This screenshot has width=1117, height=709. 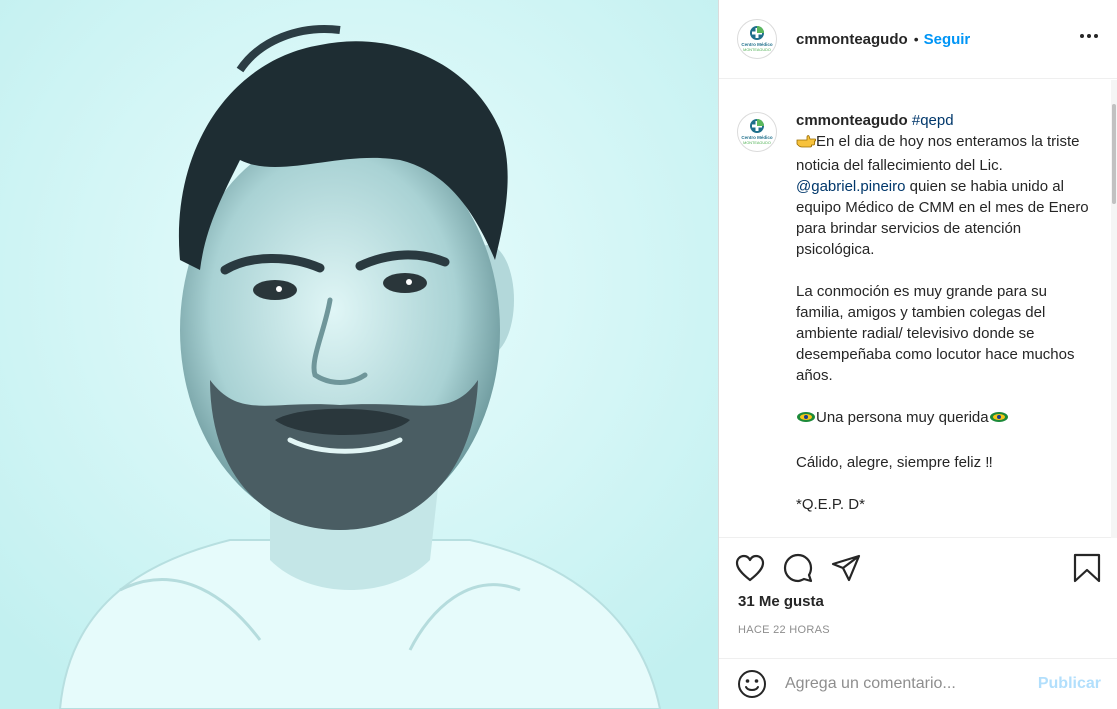 I want to click on scrollbar-thumb, so click(x=1114, y=154).